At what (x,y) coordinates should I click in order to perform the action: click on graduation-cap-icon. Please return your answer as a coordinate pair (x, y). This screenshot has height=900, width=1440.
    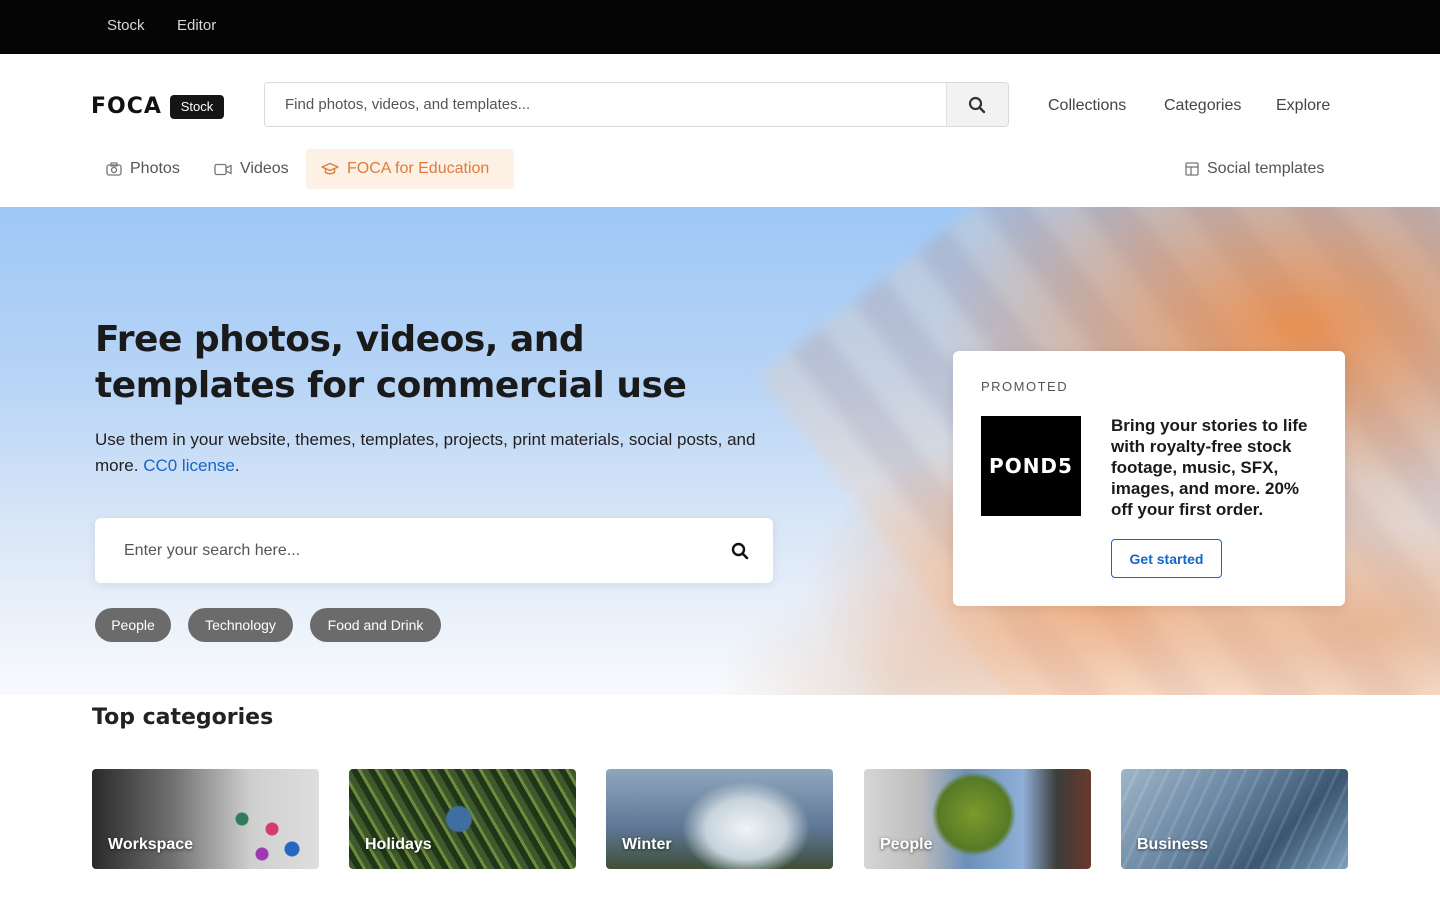
    Looking at the image, I should click on (330, 169).